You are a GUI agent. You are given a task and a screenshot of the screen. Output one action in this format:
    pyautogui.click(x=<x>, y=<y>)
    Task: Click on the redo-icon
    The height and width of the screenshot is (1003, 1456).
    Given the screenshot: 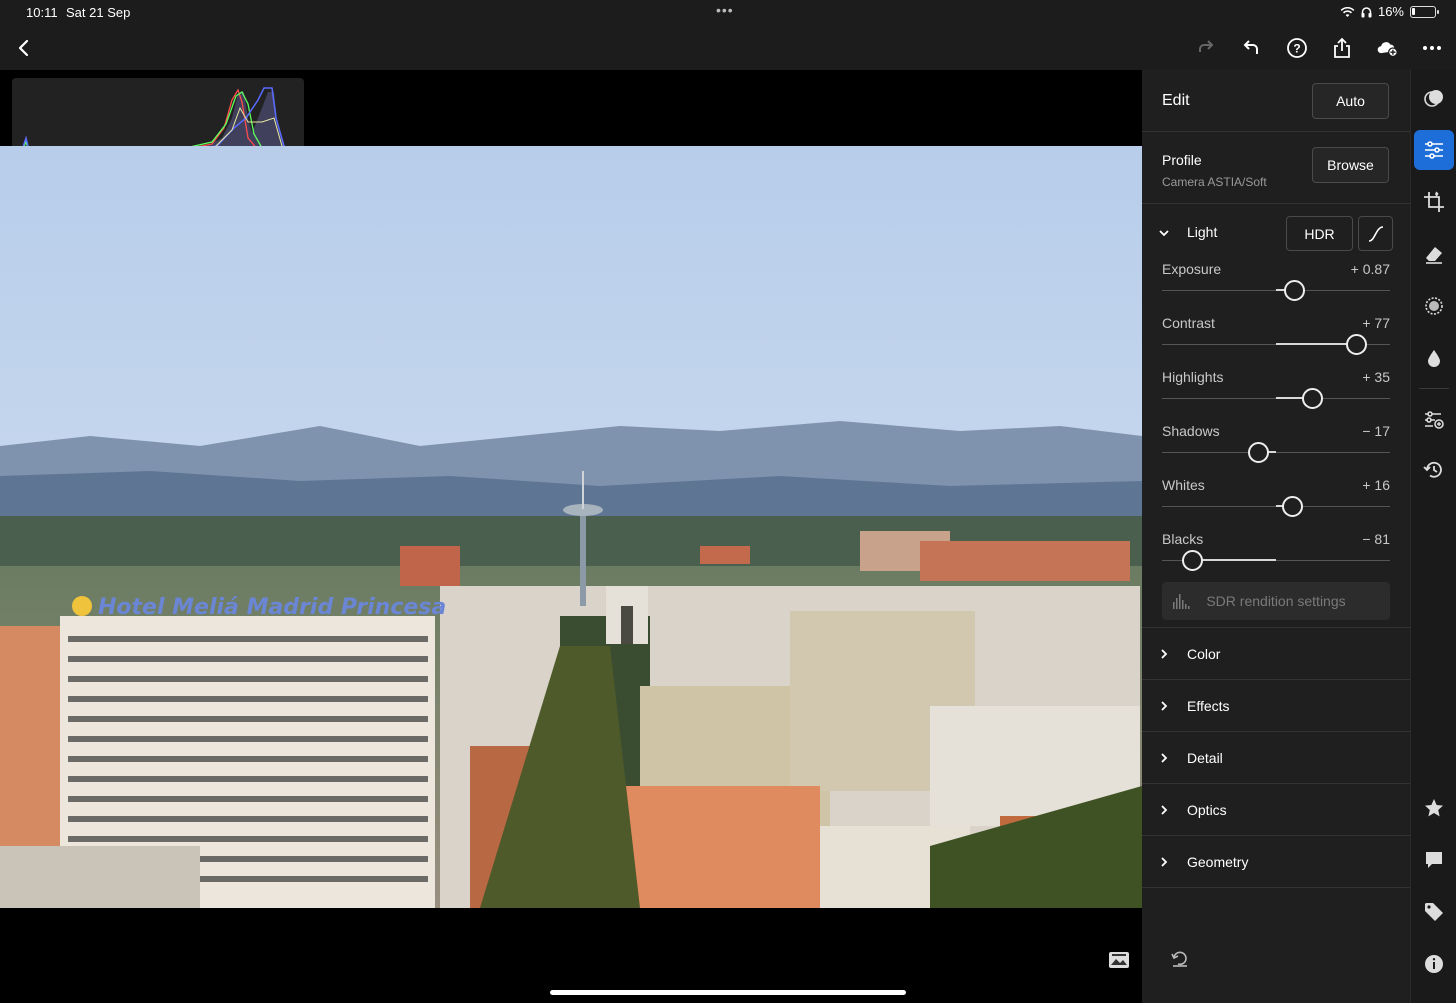 What is the action you would take?
    pyautogui.click(x=1206, y=48)
    